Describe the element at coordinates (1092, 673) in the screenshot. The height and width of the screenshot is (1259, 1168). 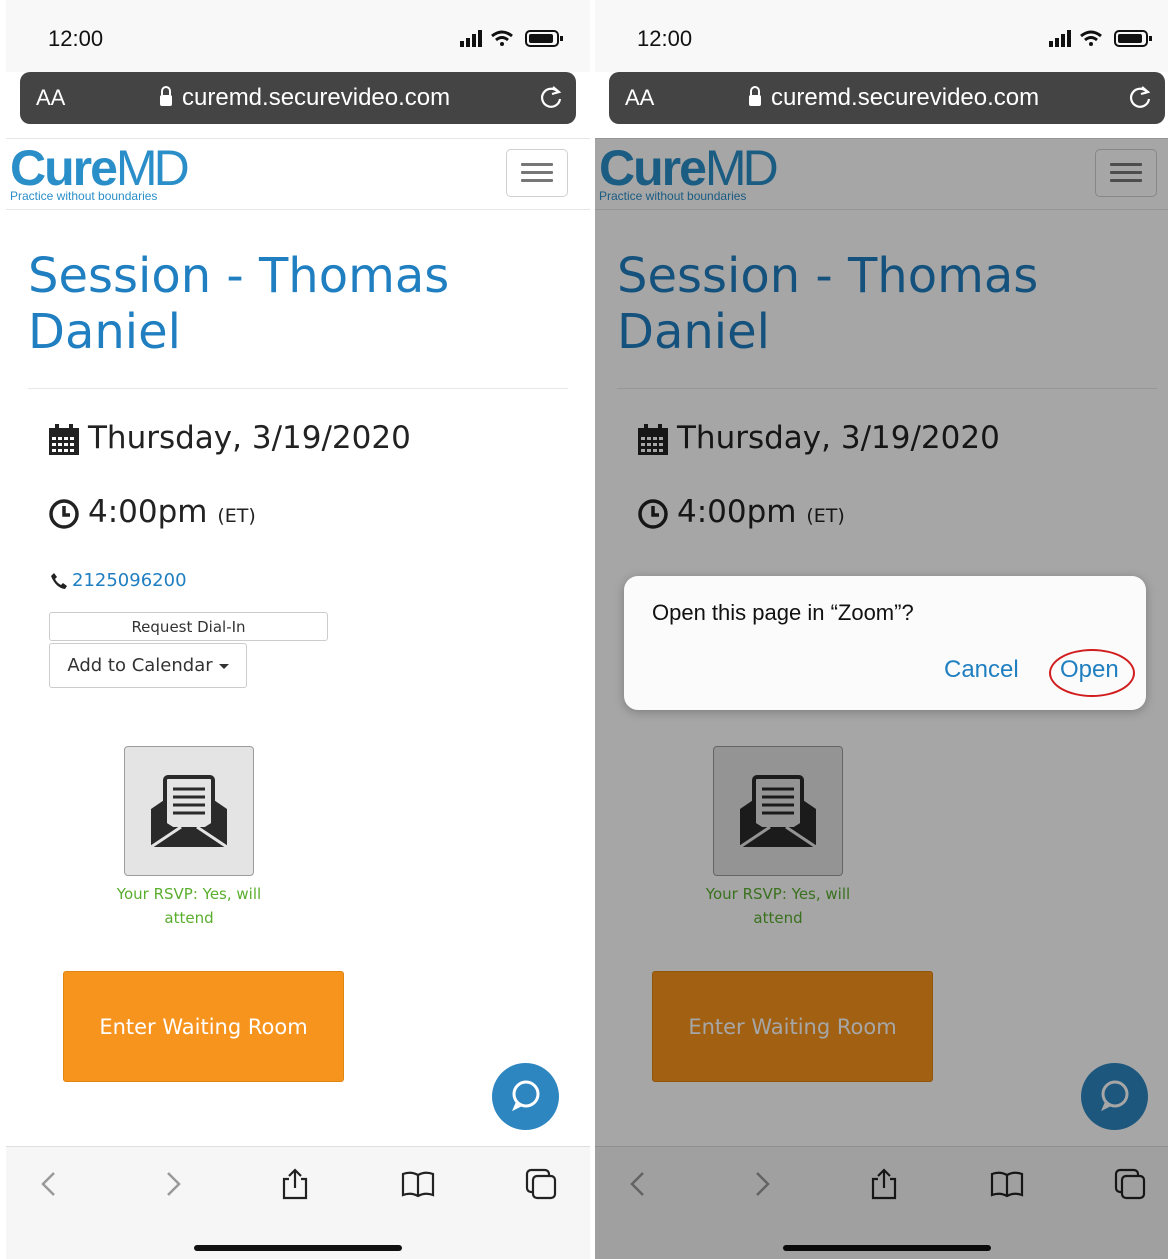
I see `open-highlight-circle` at that location.